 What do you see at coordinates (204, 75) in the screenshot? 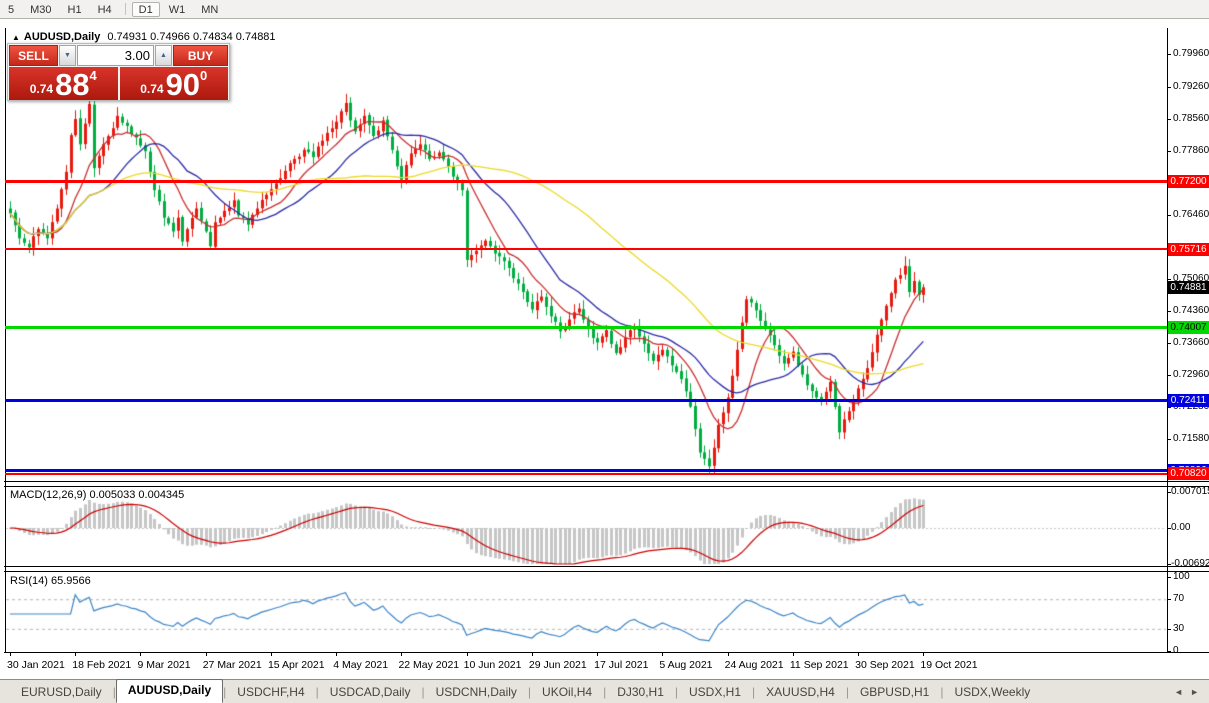
I see `buy-price-pip: 0` at bounding box center [204, 75].